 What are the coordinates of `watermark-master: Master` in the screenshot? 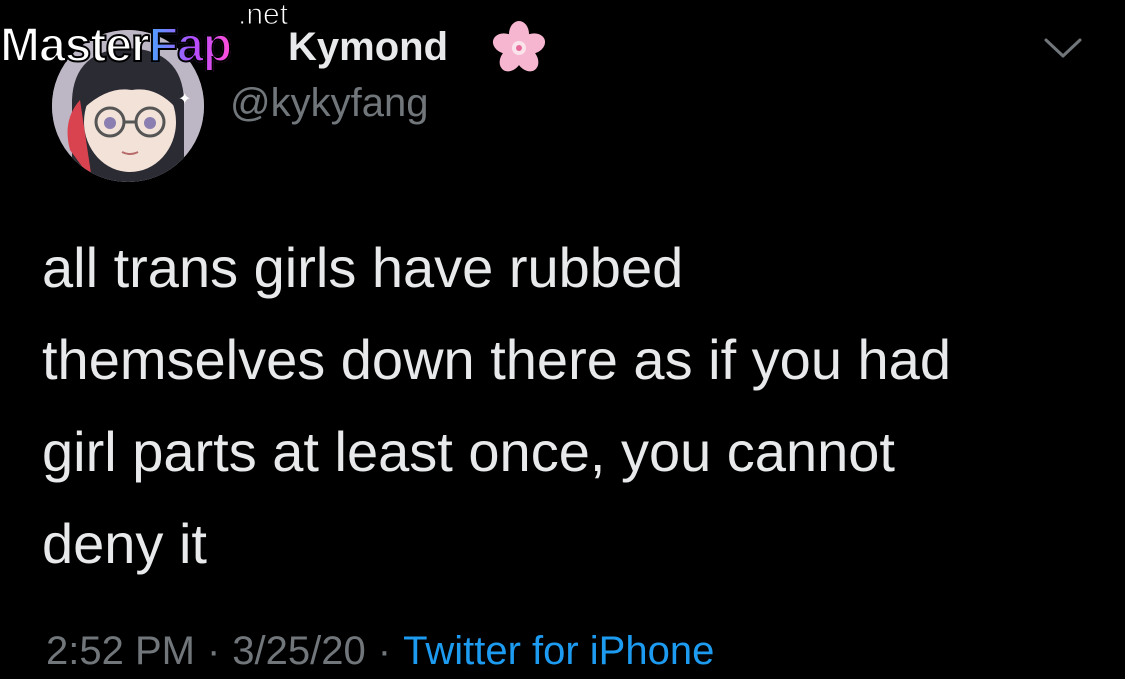 It's located at (75, 46).